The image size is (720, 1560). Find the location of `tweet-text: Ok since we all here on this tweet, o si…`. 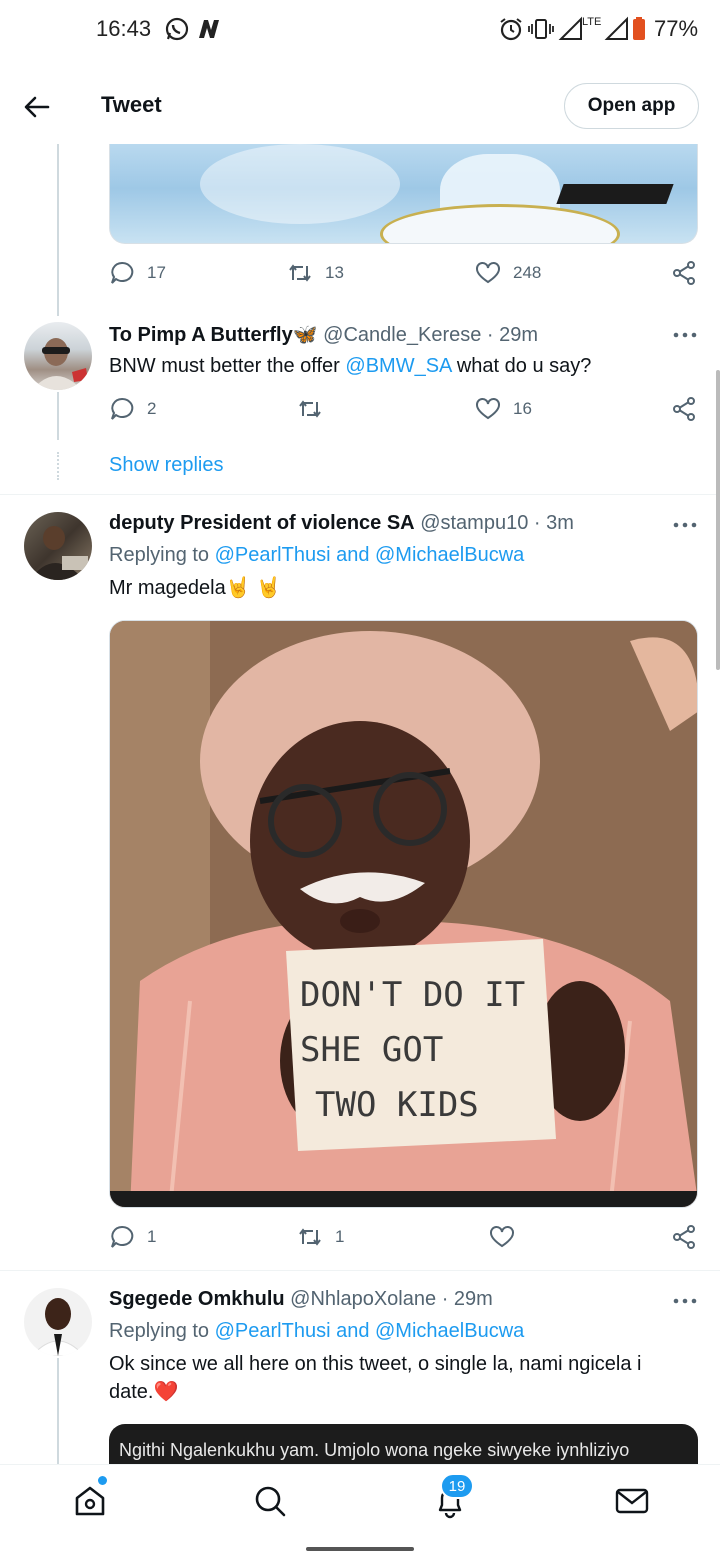

tweet-text: Ok since we all here on this tweet, o si… is located at coordinates (375, 1378).